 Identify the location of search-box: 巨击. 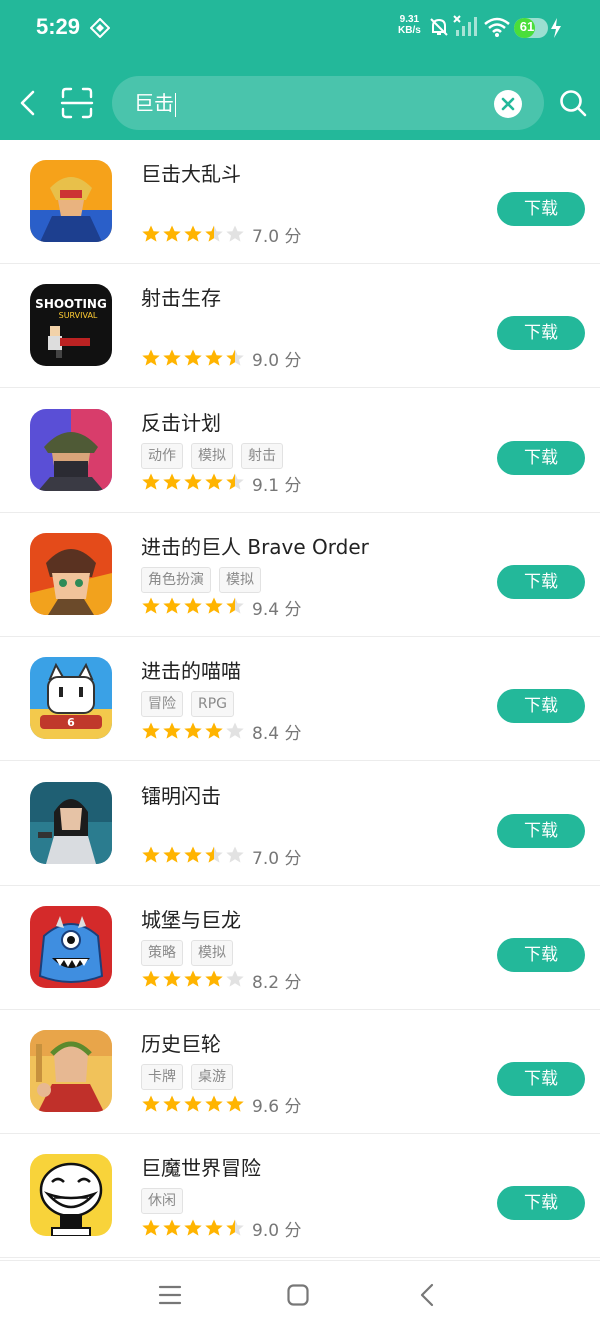
(328, 103).